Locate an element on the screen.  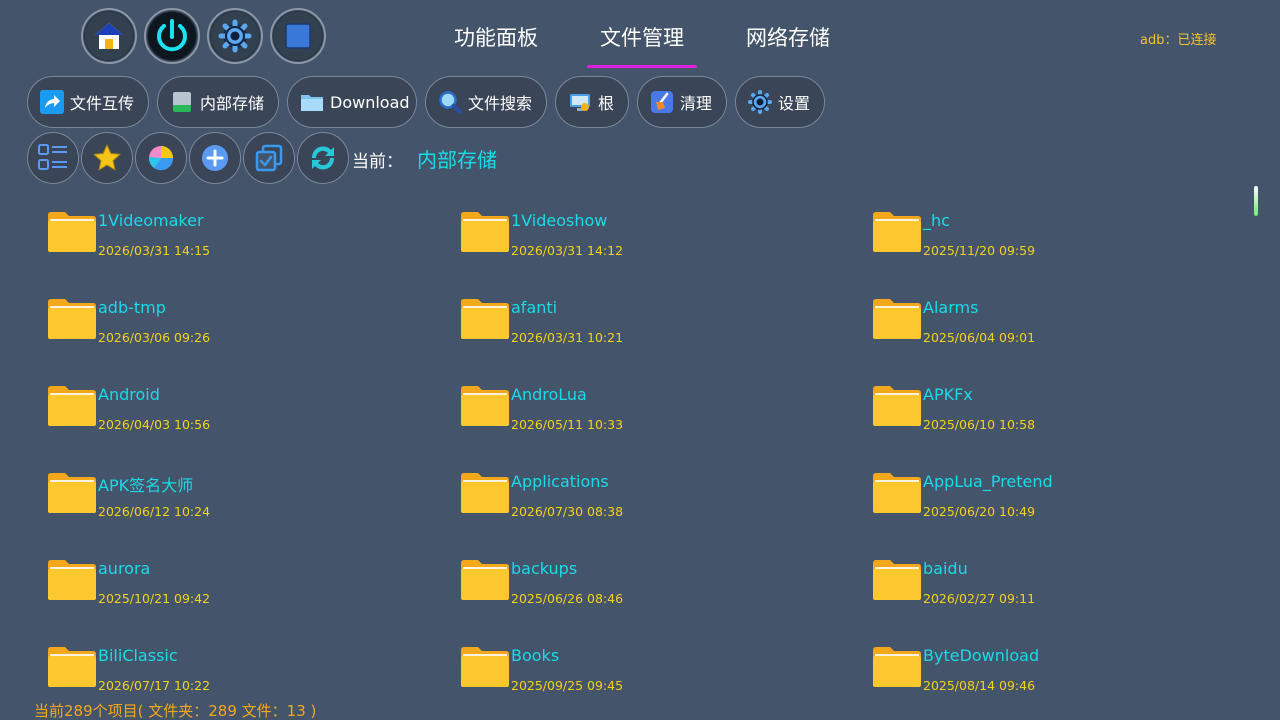
file-search-button: 文件搜索 is located at coordinates (486, 102).